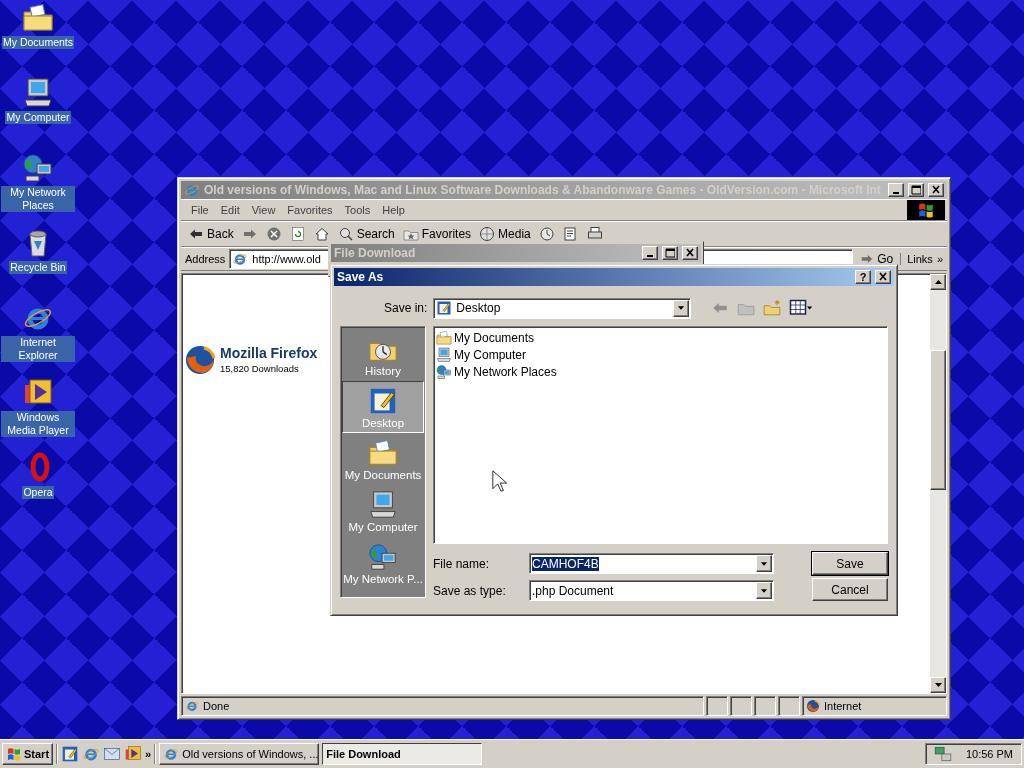  Describe the element at coordinates (133, 754) in the screenshot. I see `play-icon` at that location.